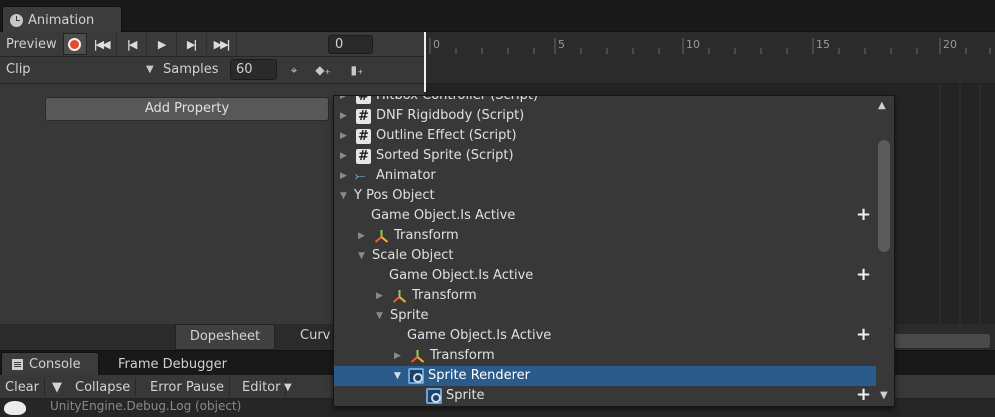 Image resolution: width=995 pixels, height=417 pixels. What do you see at coordinates (55, 364) in the screenshot?
I see `console-tab-label: Console` at bounding box center [55, 364].